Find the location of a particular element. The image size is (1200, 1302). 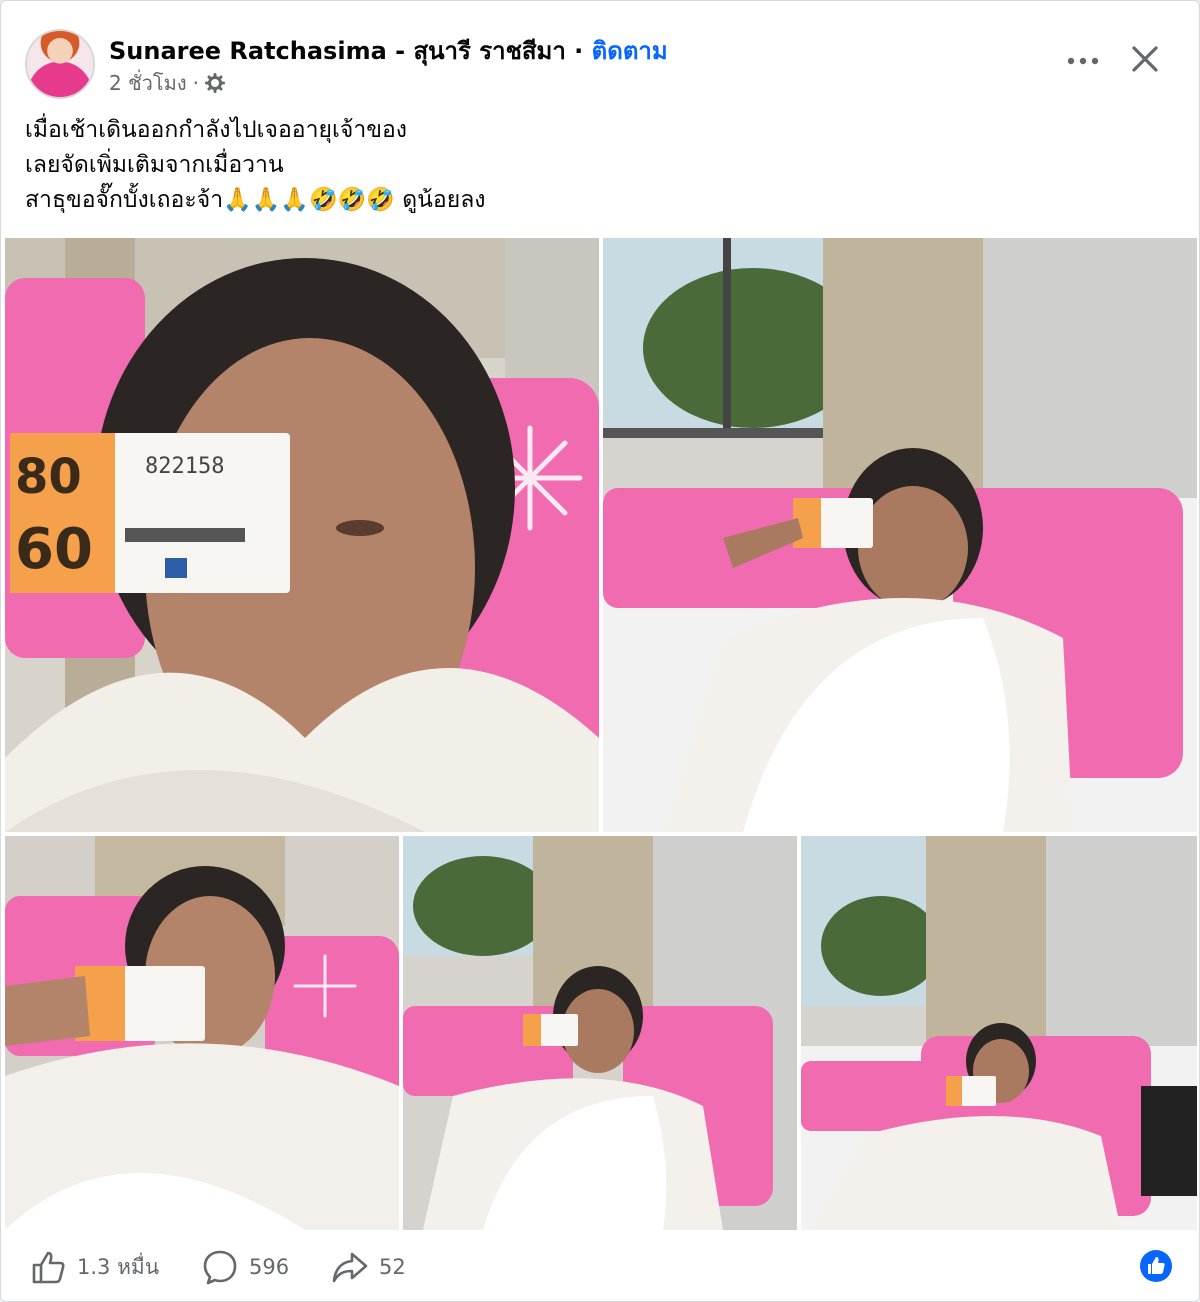

like-button: 1.3 หมื่น is located at coordinates (94, 1267).